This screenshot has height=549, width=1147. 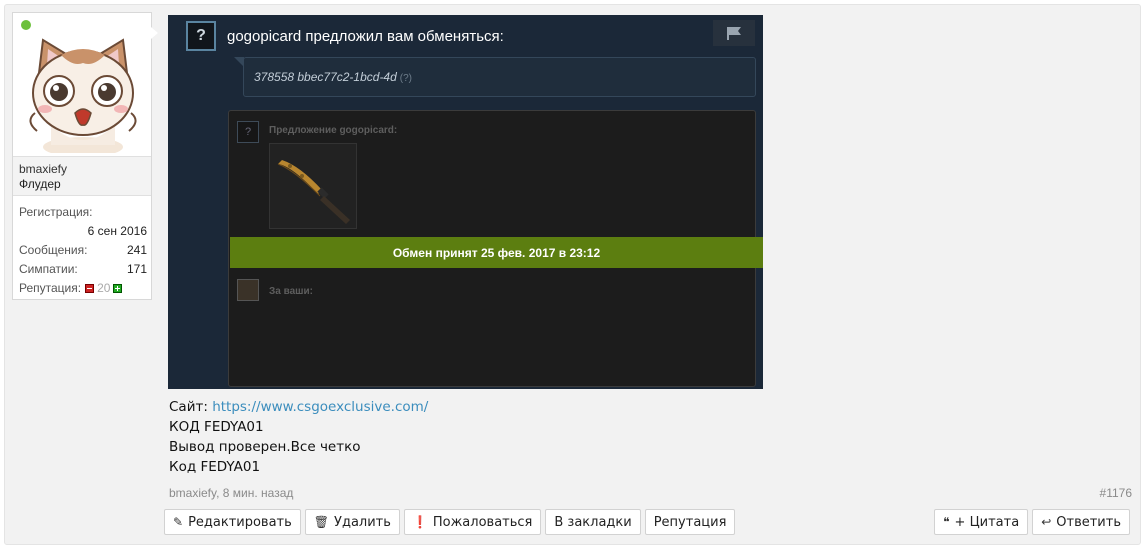 I want to click on delete-button: 🗑 Удалить, so click(x=352, y=522).